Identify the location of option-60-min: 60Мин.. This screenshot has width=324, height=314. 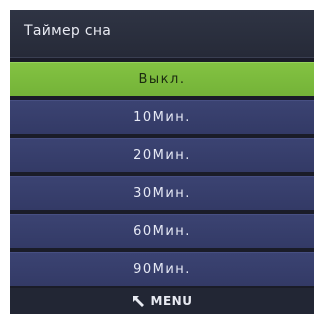
(162, 231).